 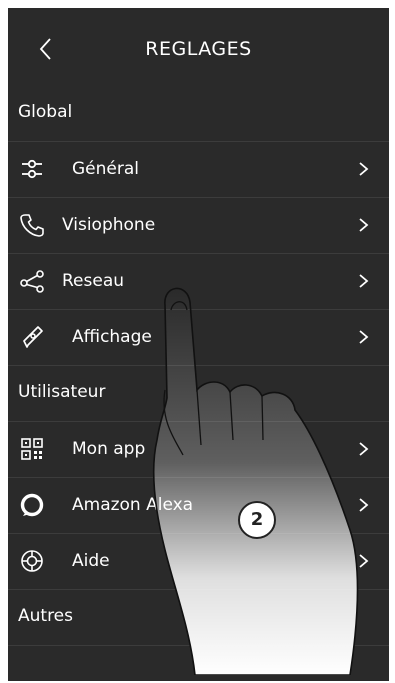 What do you see at coordinates (32, 561) in the screenshot?
I see `lifebuoy-icon` at bounding box center [32, 561].